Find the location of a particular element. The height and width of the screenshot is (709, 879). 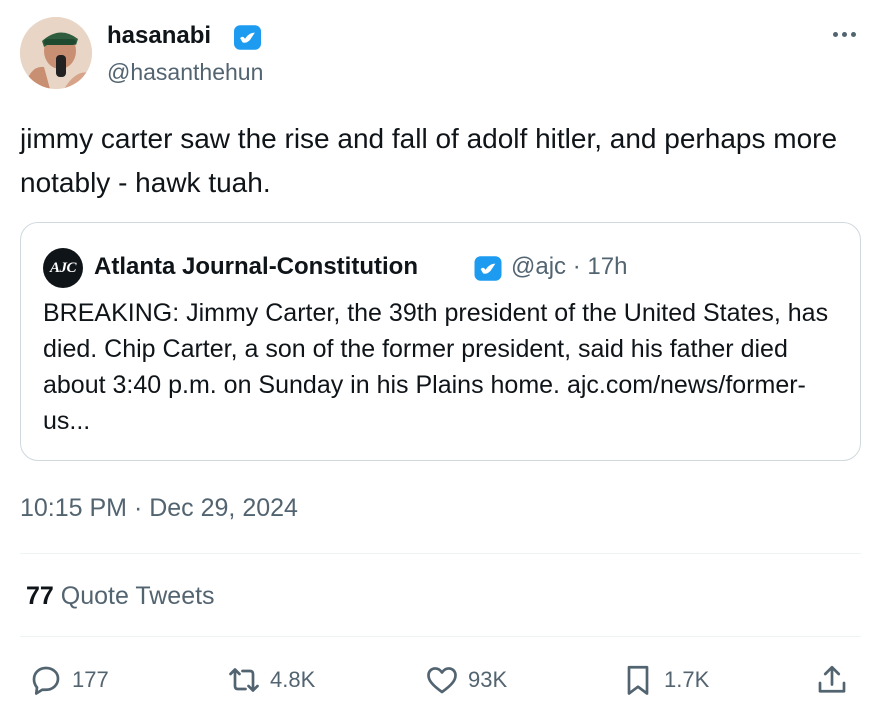

heart-icon is located at coordinates (442, 680).